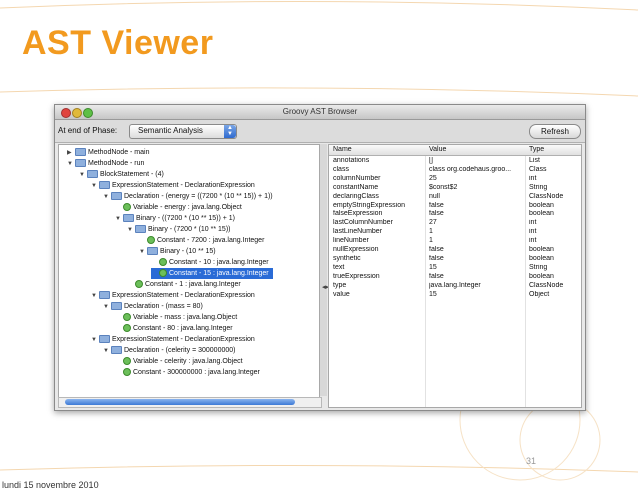 The image size is (638, 491). Describe the element at coordinates (531, 461) in the screenshot. I see `page-number: 31` at that location.